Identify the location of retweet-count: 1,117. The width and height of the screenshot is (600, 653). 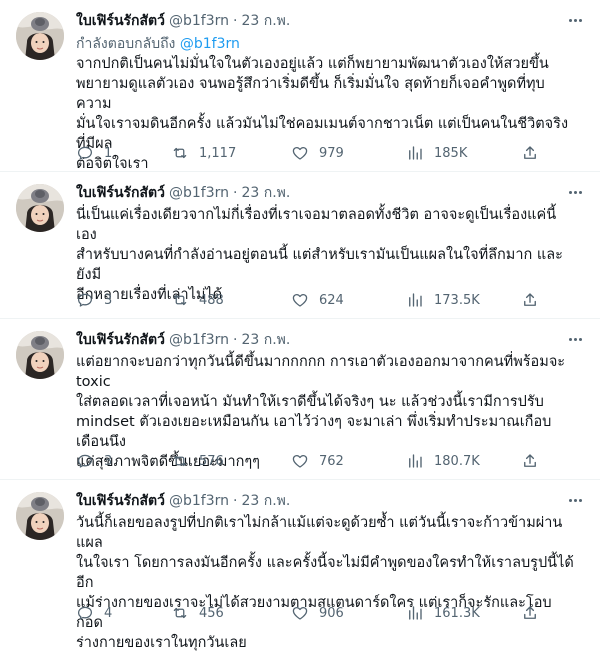
(218, 153).